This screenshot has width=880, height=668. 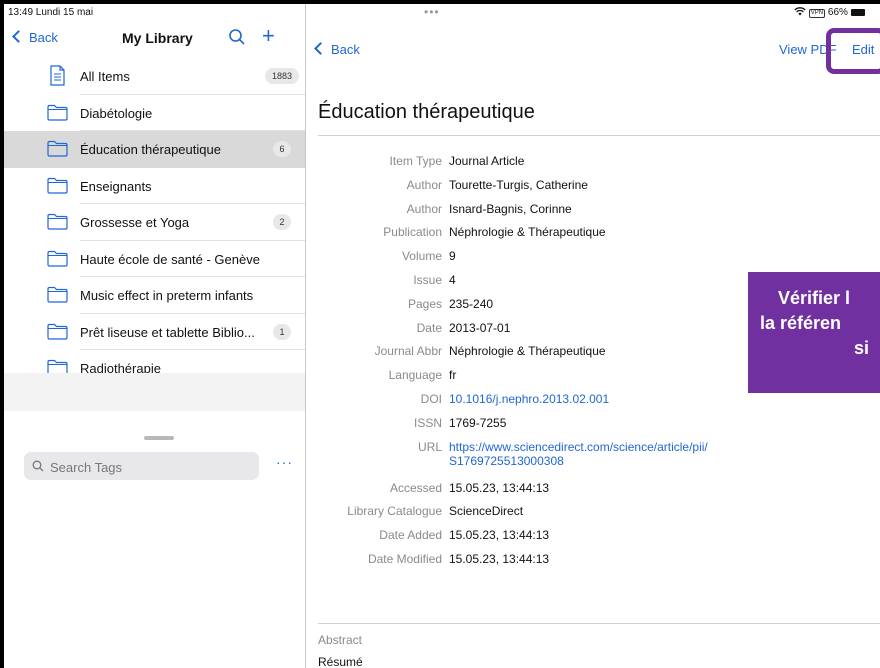 What do you see at coordinates (506, 460) in the screenshot?
I see `url-line-2: S1769725513000308` at bounding box center [506, 460].